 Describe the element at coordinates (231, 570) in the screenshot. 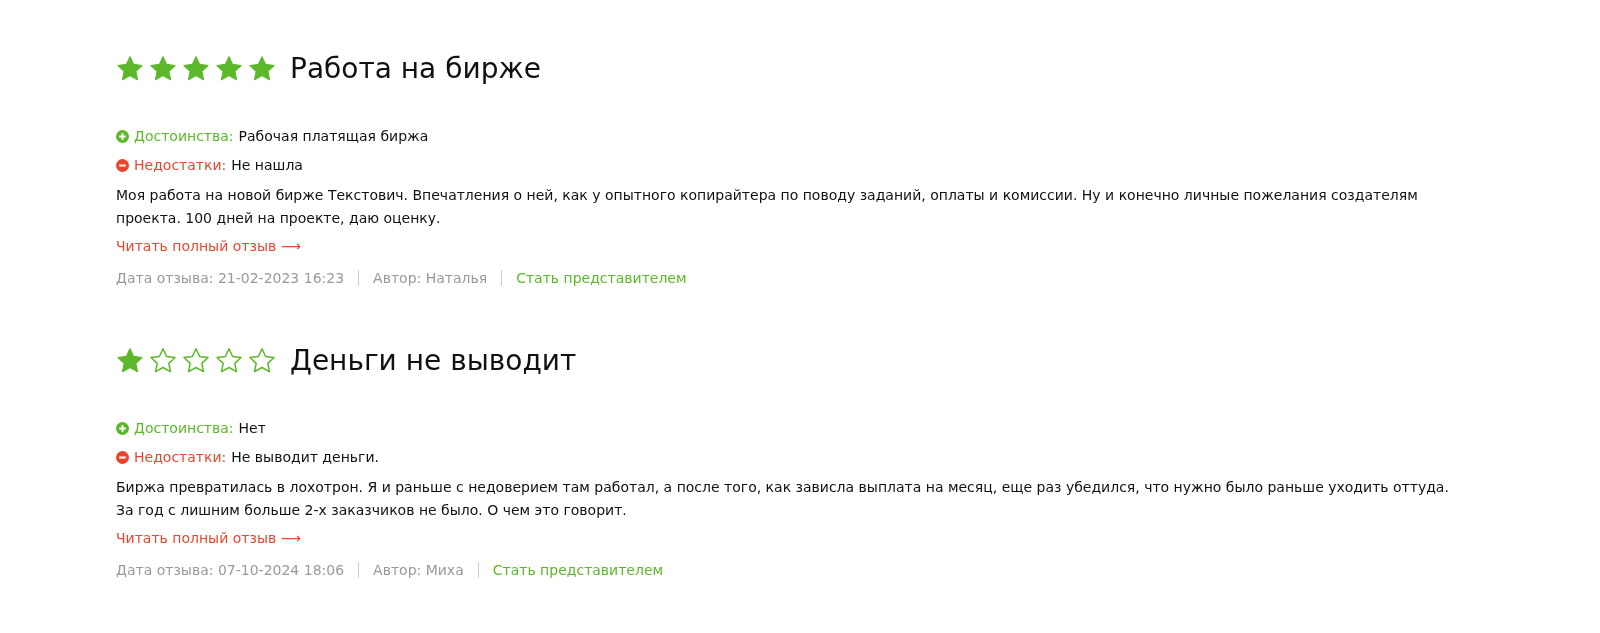

I see `review-date: Дата отзыва: 07-10-2024 18:06` at that location.